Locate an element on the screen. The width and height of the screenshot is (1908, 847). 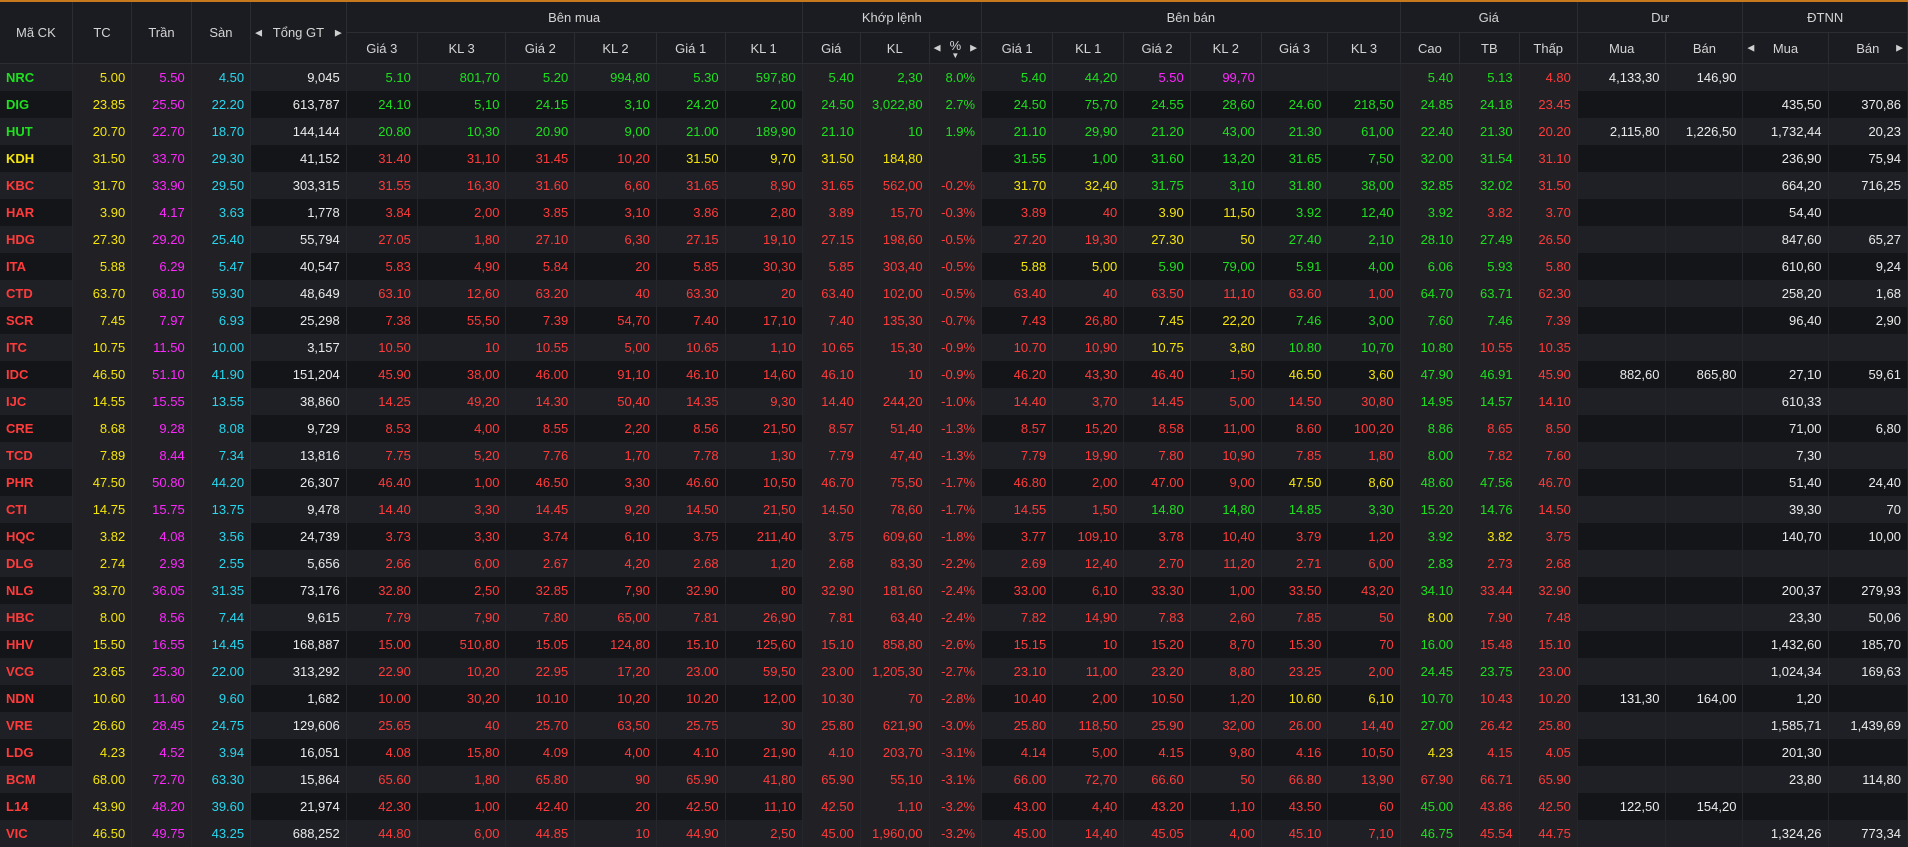
col-ceil-header: Trần is located at coordinates (161, 33).